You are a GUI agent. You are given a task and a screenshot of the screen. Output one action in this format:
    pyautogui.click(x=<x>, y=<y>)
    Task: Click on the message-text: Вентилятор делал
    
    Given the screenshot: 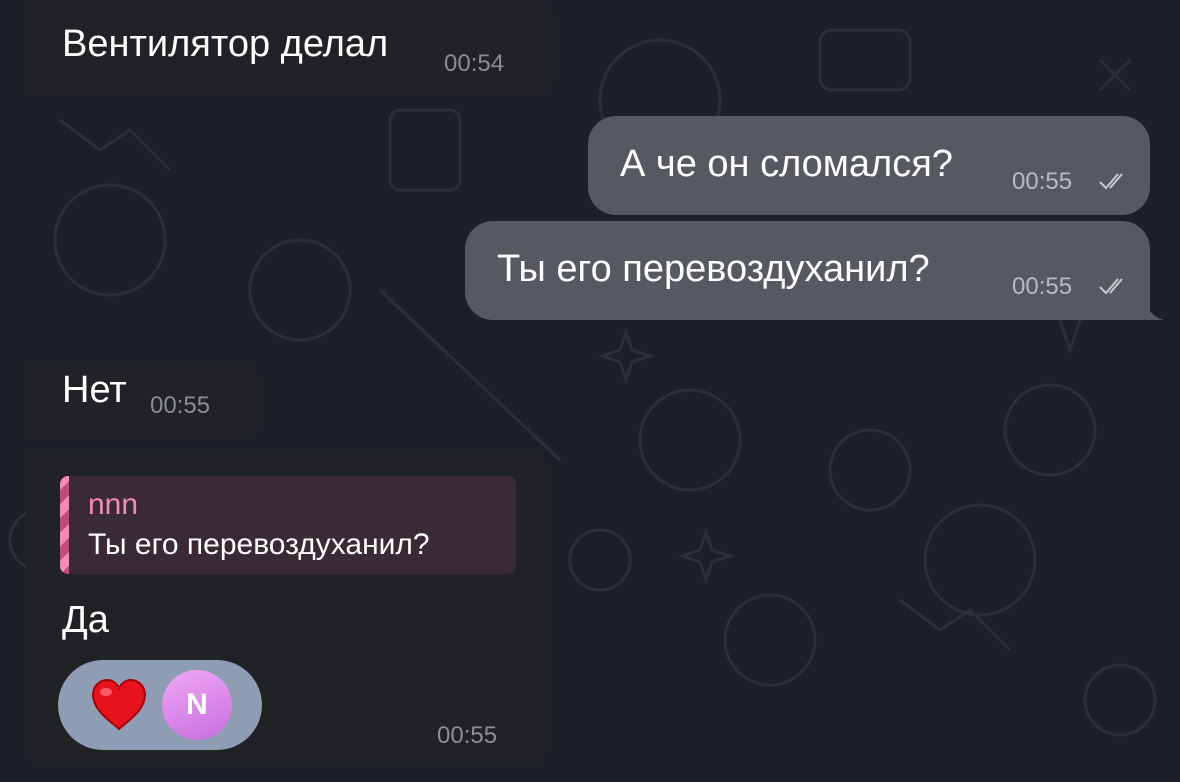 What is the action you would take?
    pyautogui.click(x=225, y=44)
    